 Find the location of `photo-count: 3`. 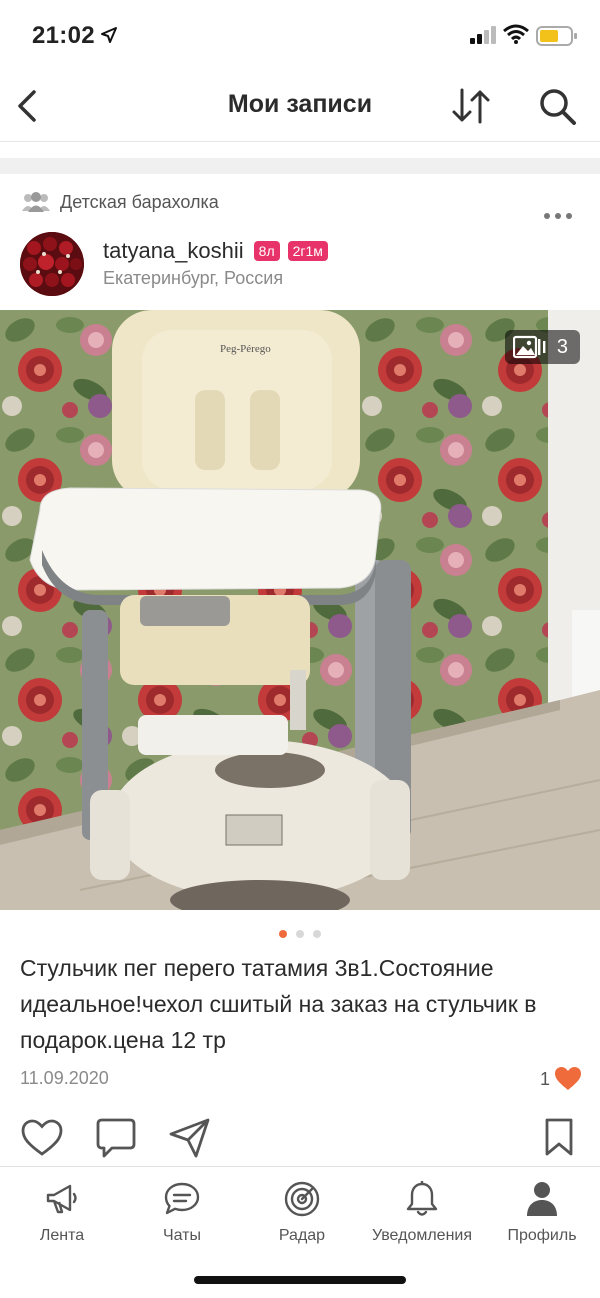

photo-count: 3 is located at coordinates (562, 346).